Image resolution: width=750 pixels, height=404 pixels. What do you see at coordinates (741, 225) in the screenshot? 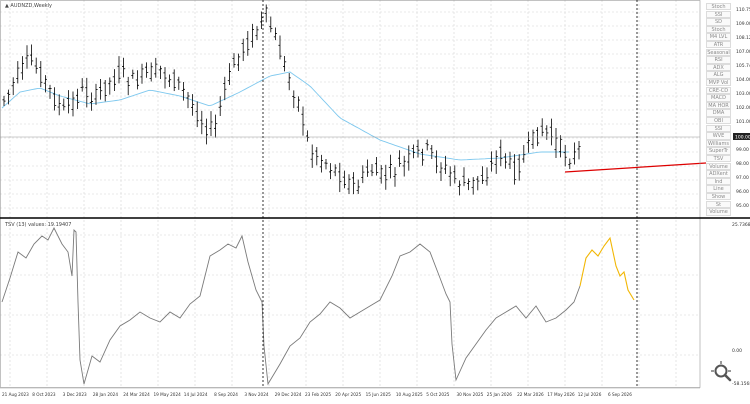
I see `indicator-axis-label: 25.7368` at bounding box center [741, 225].